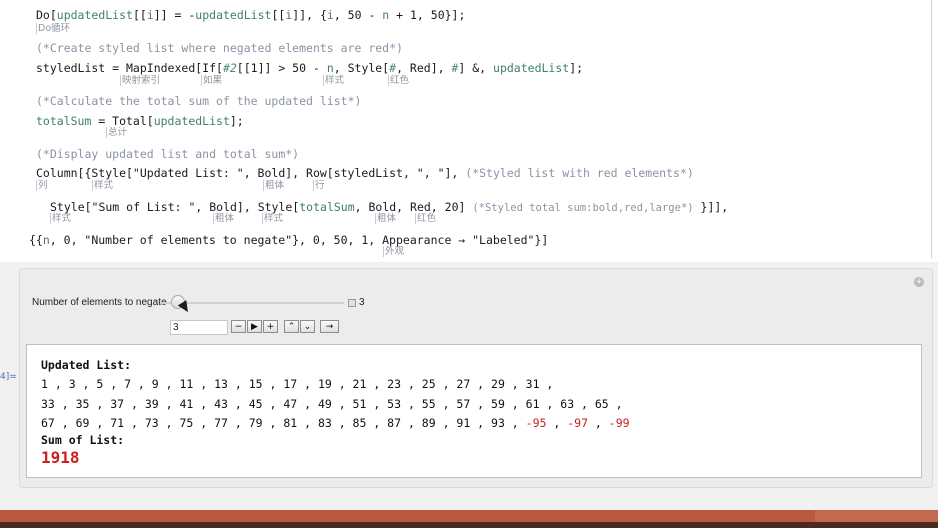 The width and height of the screenshot is (938, 528). I want to click on hint-row: 行, so click(319, 185).